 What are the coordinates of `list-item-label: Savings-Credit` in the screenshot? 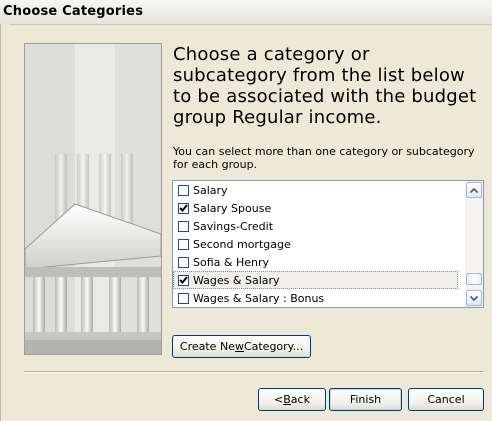 It's located at (233, 226).